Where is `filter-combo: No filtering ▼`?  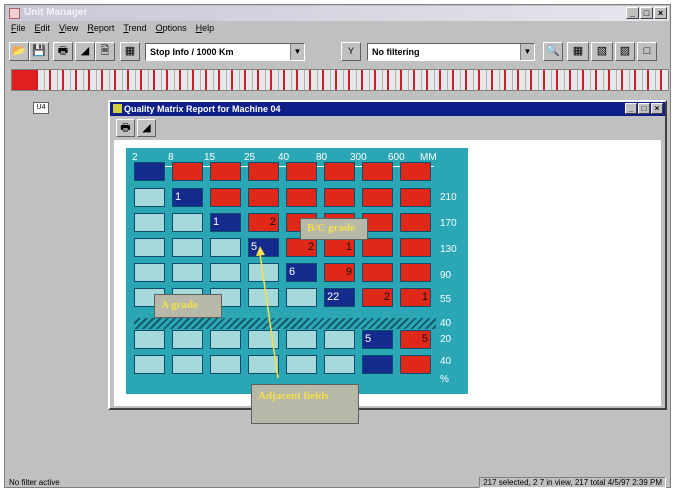
filter-combo: No filtering ▼ is located at coordinates (451, 52).